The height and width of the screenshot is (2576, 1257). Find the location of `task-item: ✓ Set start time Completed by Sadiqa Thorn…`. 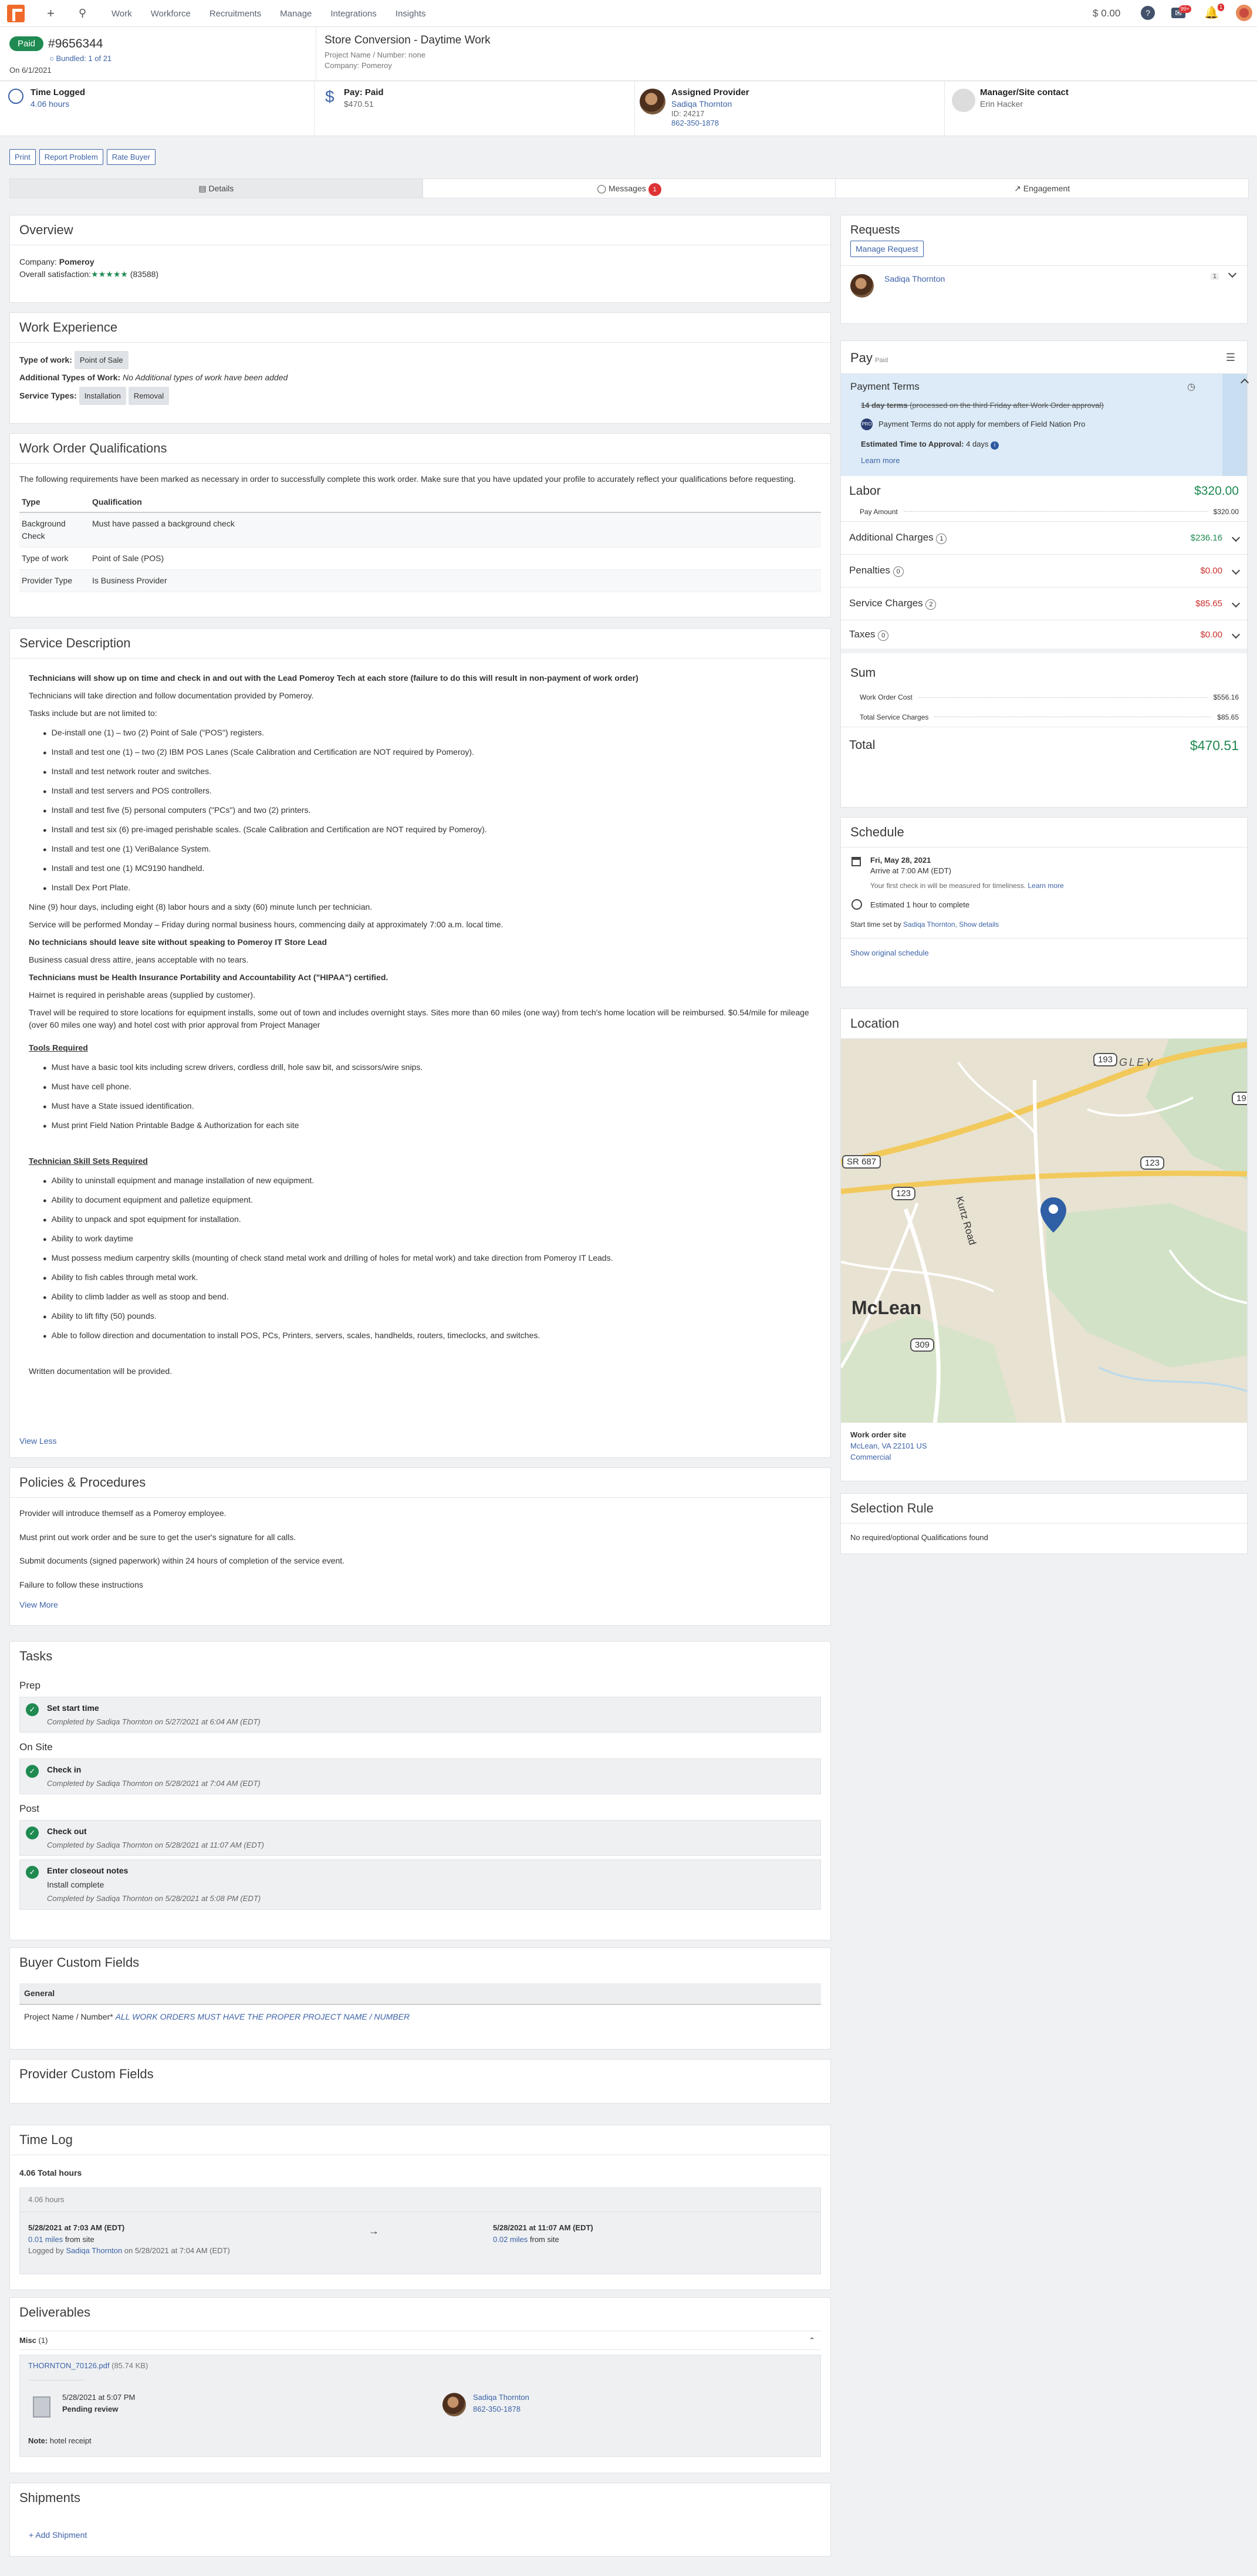

task-item: ✓ Set start time Completed by Sadiqa Thorn… is located at coordinates (420, 1714).